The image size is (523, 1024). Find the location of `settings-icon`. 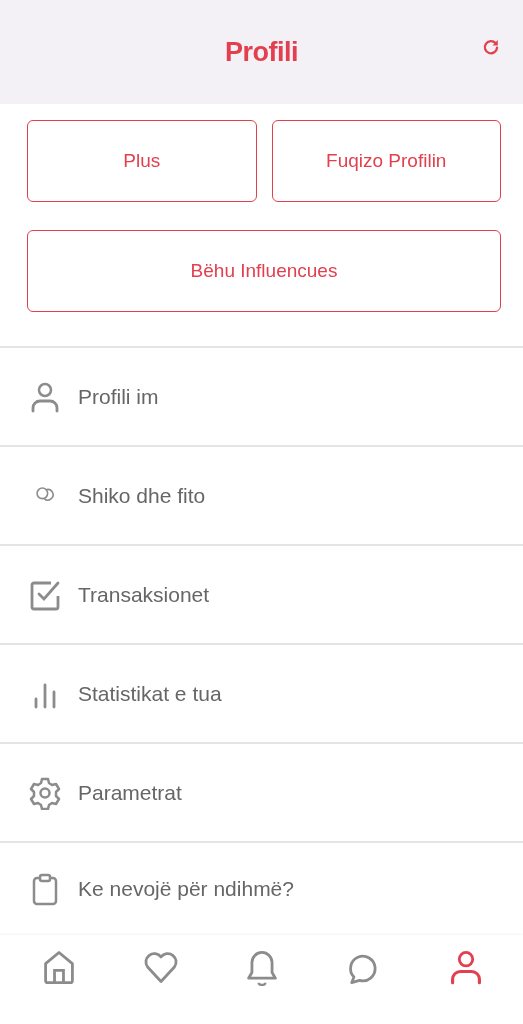

settings-icon is located at coordinates (45, 792).